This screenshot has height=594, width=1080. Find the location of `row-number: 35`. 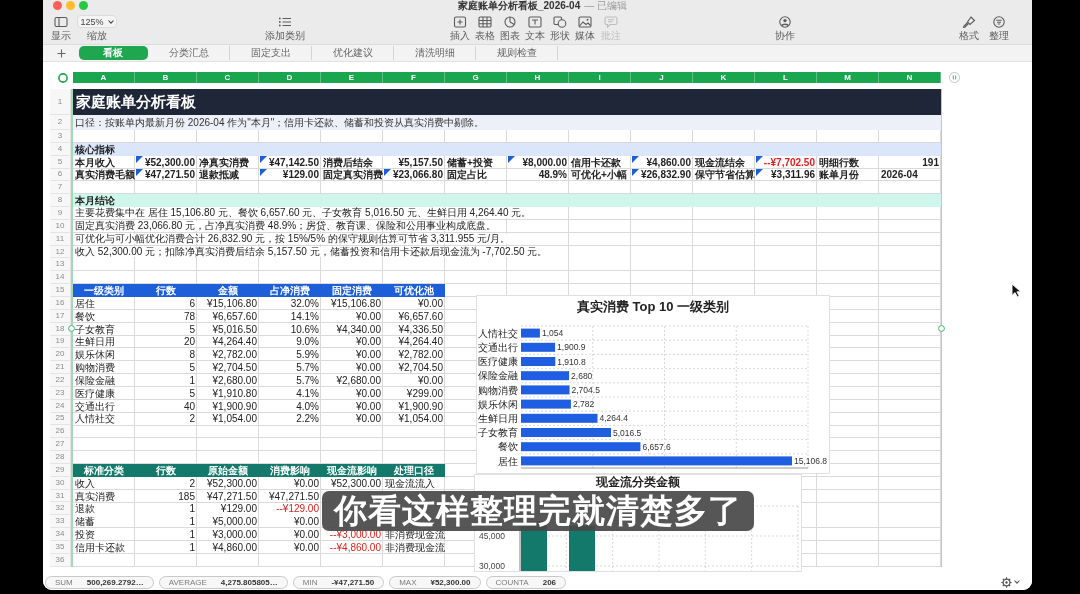

row-number: 35 is located at coordinates (60, 547).